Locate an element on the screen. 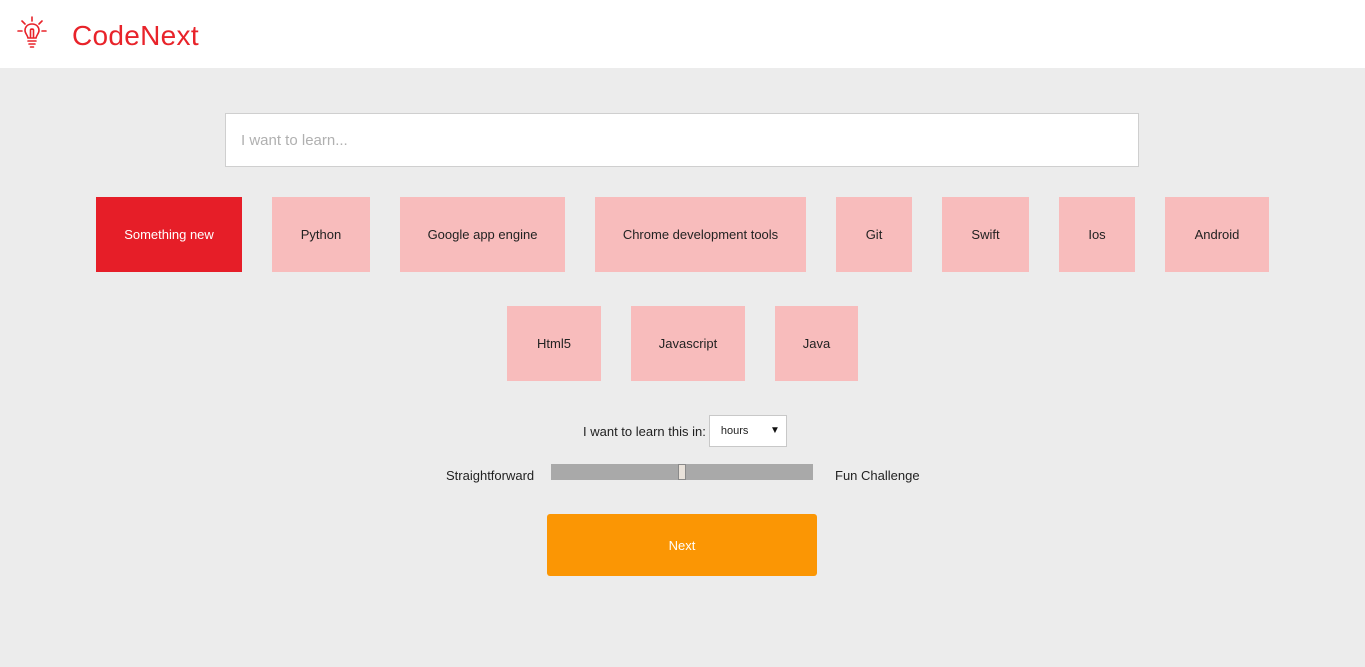 The image size is (1365, 667). difficulty-slider is located at coordinates (682, 472).